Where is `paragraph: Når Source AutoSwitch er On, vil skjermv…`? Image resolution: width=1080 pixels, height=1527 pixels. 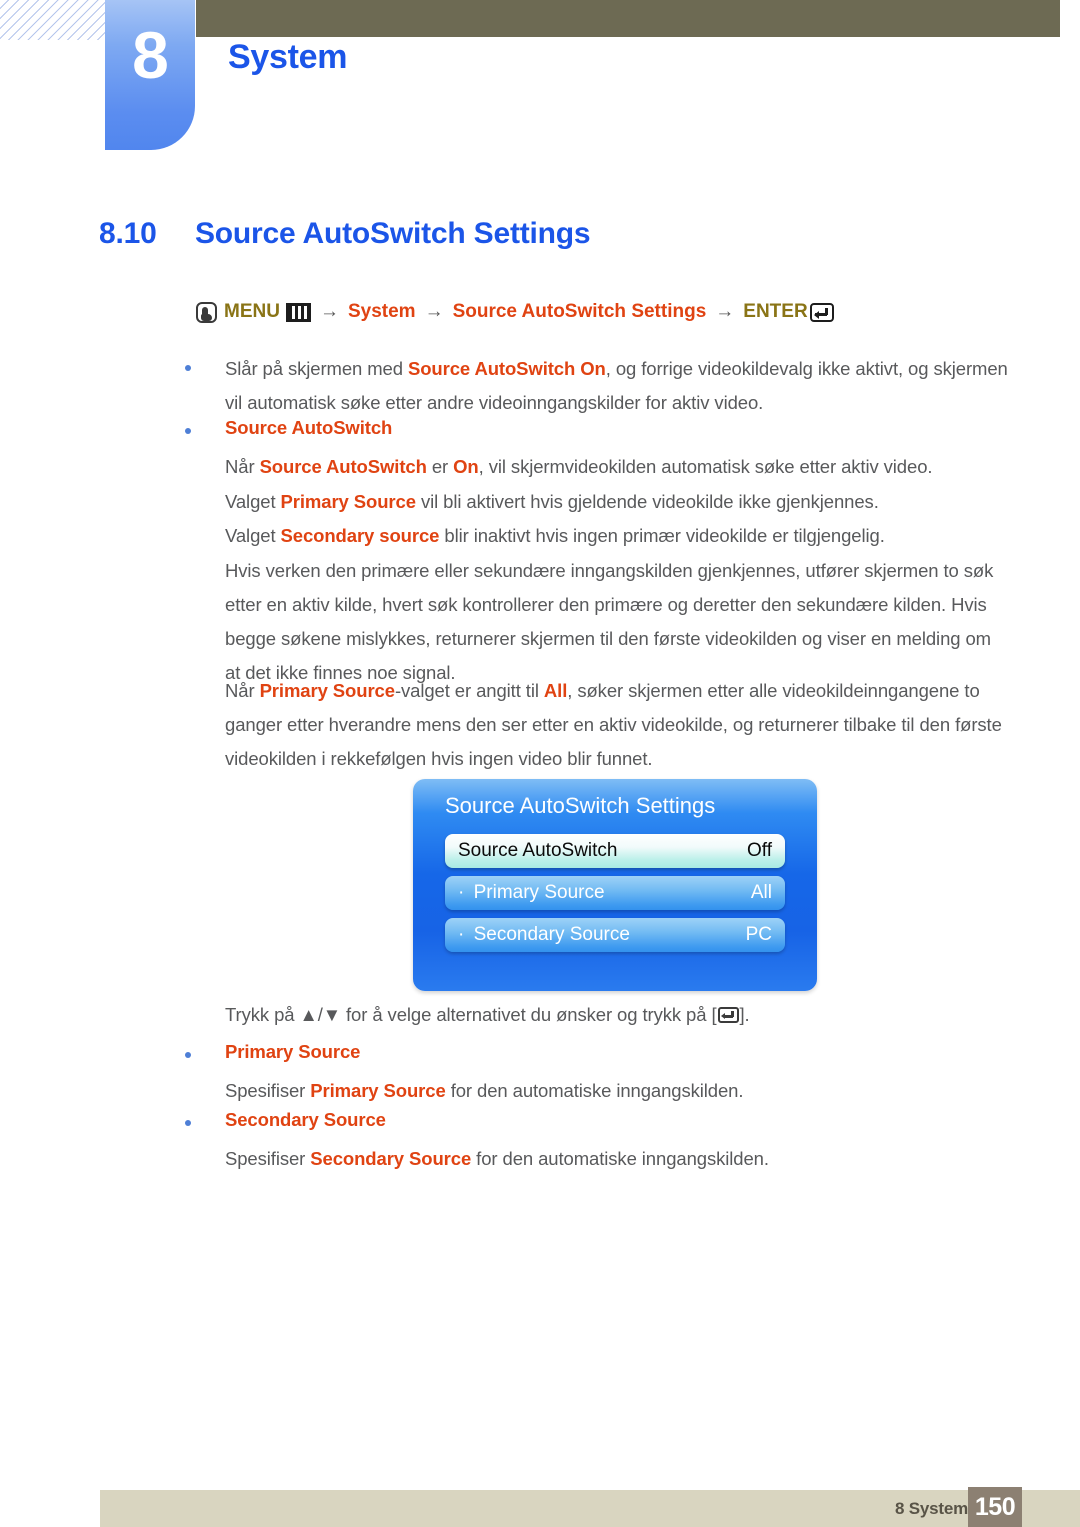 paragraph: Når Source AutoSwitch er On, vil skjermv… is located at coordinates (620, 467).